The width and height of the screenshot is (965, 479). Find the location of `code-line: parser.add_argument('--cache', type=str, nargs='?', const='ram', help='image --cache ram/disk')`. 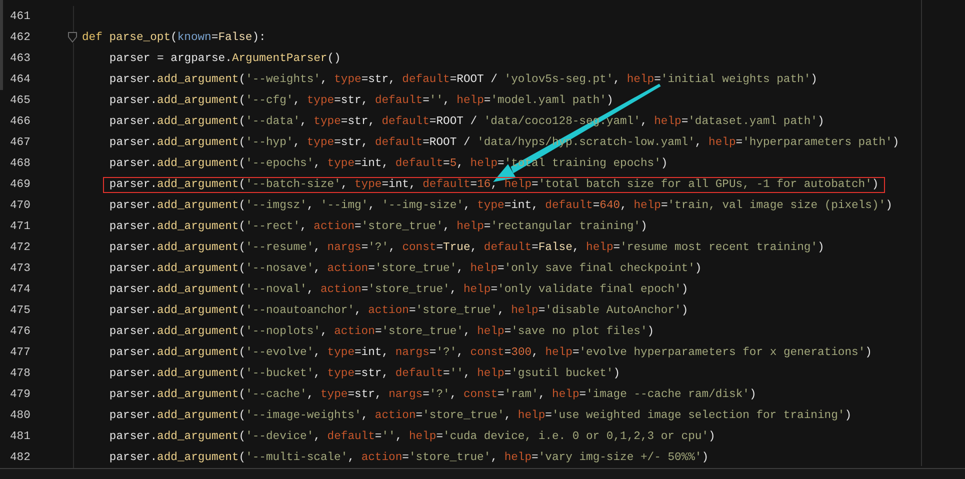

code-line: parser.add_argument('--cache', type=str, nargs='?', const='ram', help='image --cache ram/disk') is located at coordinates (433, 395).